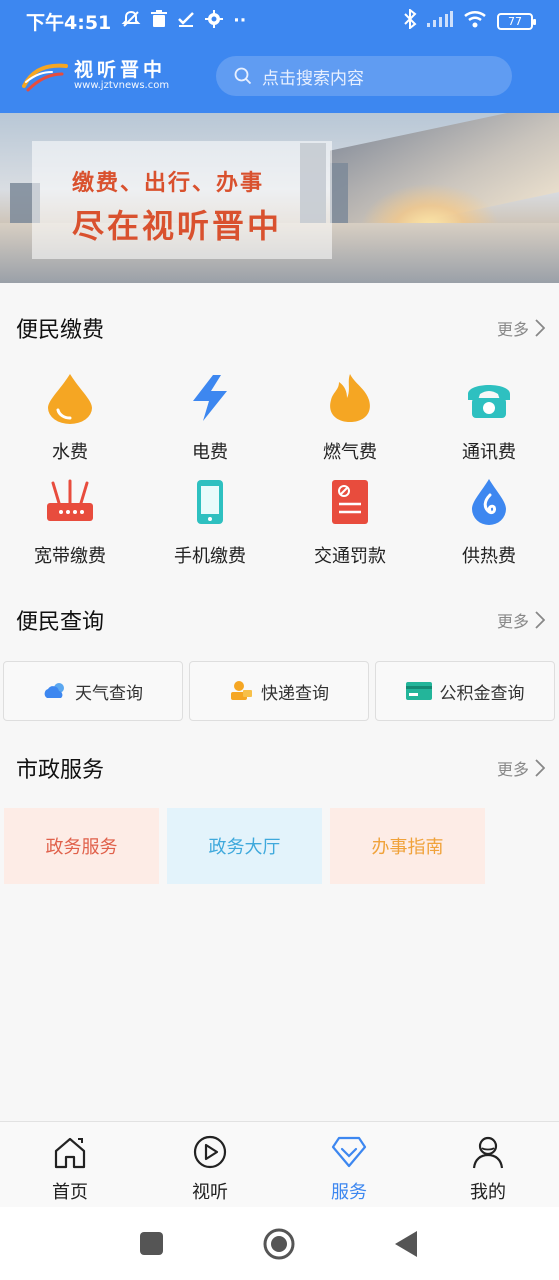 This screenshot has height=1280, width=559. What do you see at coordinates (60, 770) in the screenshot?
I see `municipal-section-title: 市政服务` at bounding box center [60, 770].